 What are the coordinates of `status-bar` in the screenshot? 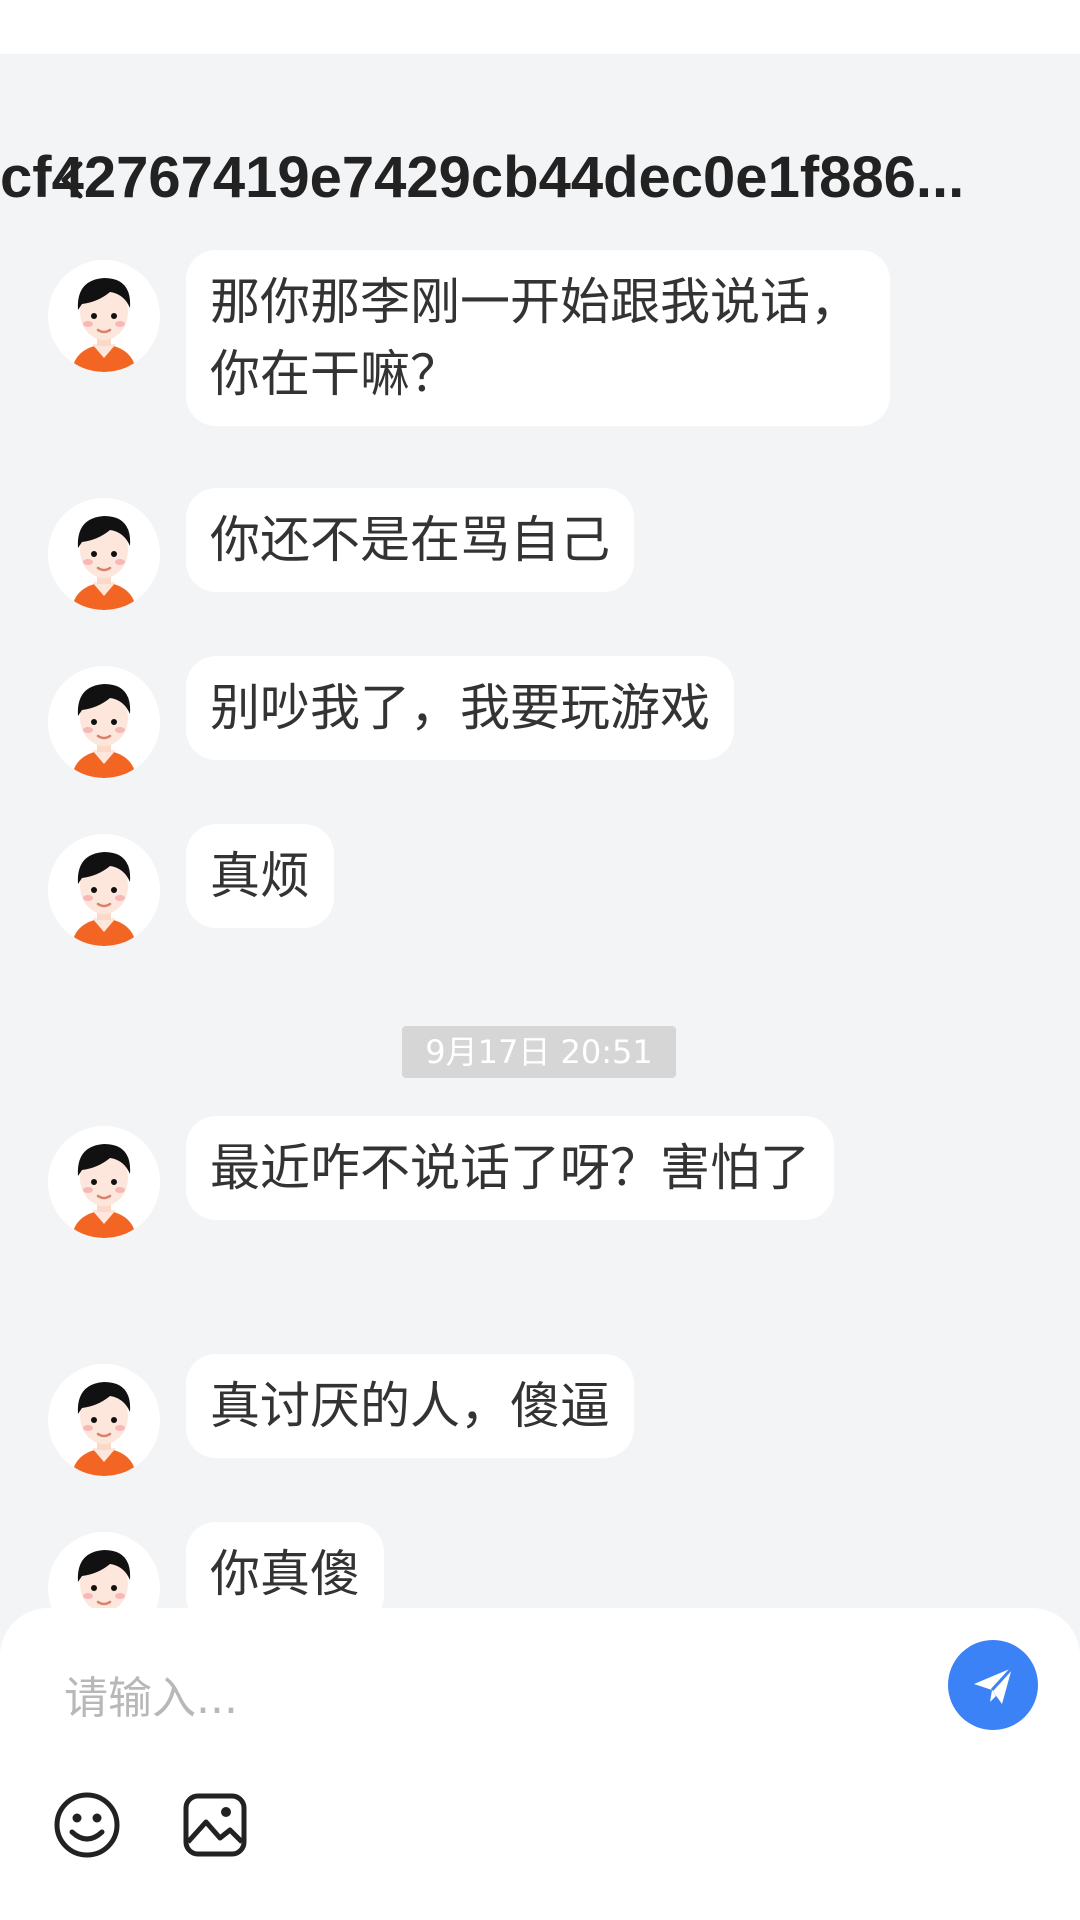 It's located at (540, 27).